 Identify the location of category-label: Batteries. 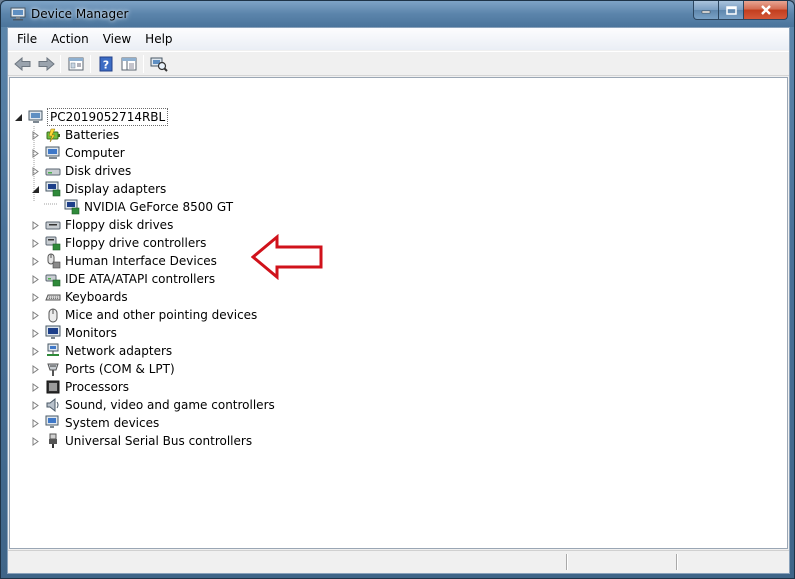
(92, 135).